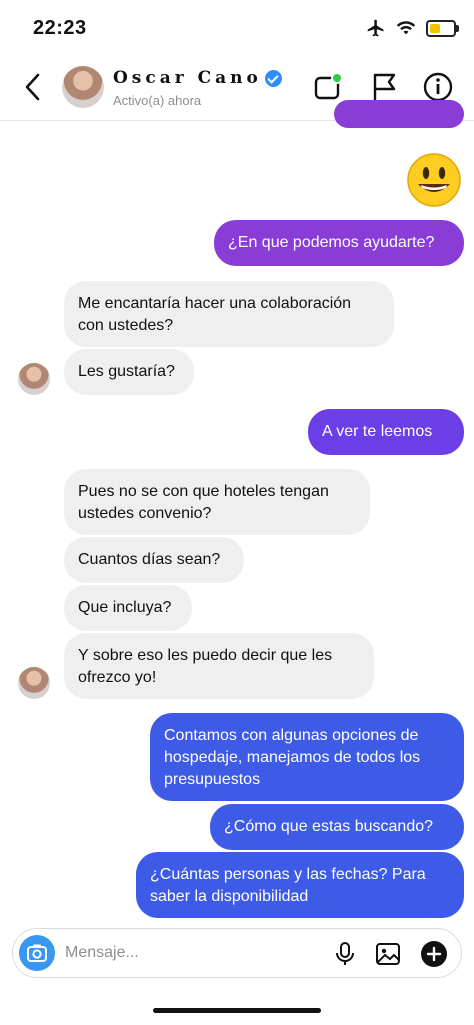  What do you see at coordinates (237, 1010) in the screenshot?
I see `home-indicator` at bounding box center [237, 1010].